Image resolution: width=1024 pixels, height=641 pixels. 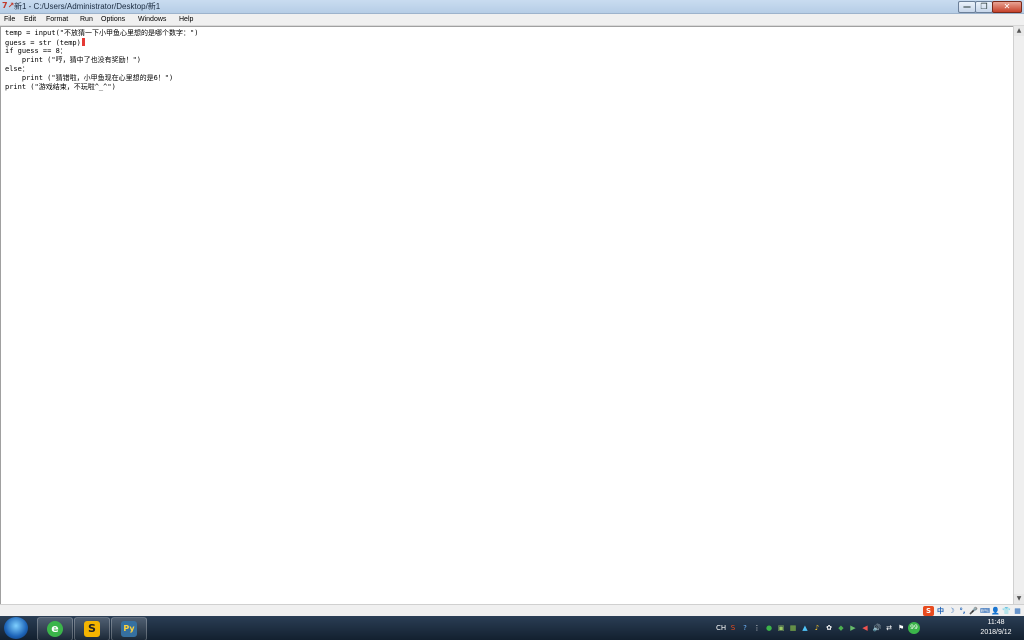 I want to click on system-tray: CH S ? ⋮ ● ▣ ▦ ▲ ♪ ✿ ◆ ▶ ◀ 🔊 ⇄ ⚑ 99, so click(x=818, y=628).